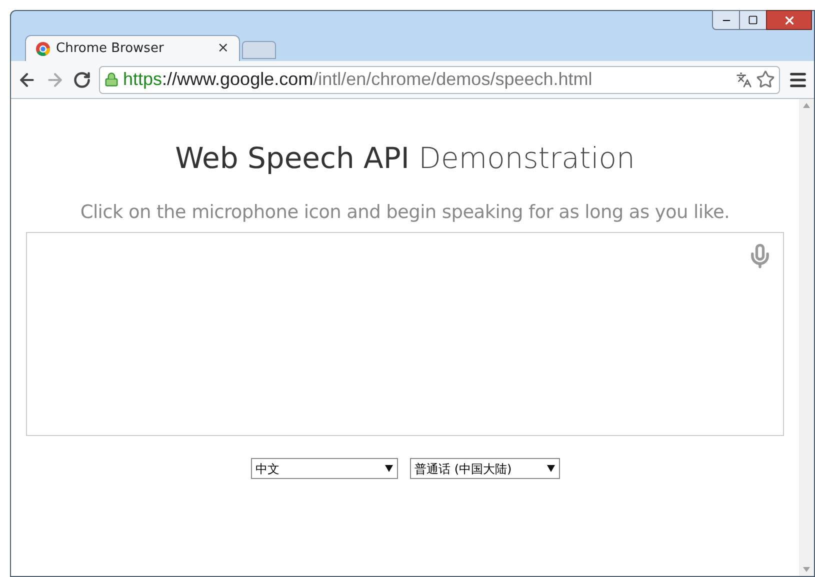 The width and height of the screenshot is (815, 577). I want to click on browser-tab: Chrome Browser ×, so click(132, 48).